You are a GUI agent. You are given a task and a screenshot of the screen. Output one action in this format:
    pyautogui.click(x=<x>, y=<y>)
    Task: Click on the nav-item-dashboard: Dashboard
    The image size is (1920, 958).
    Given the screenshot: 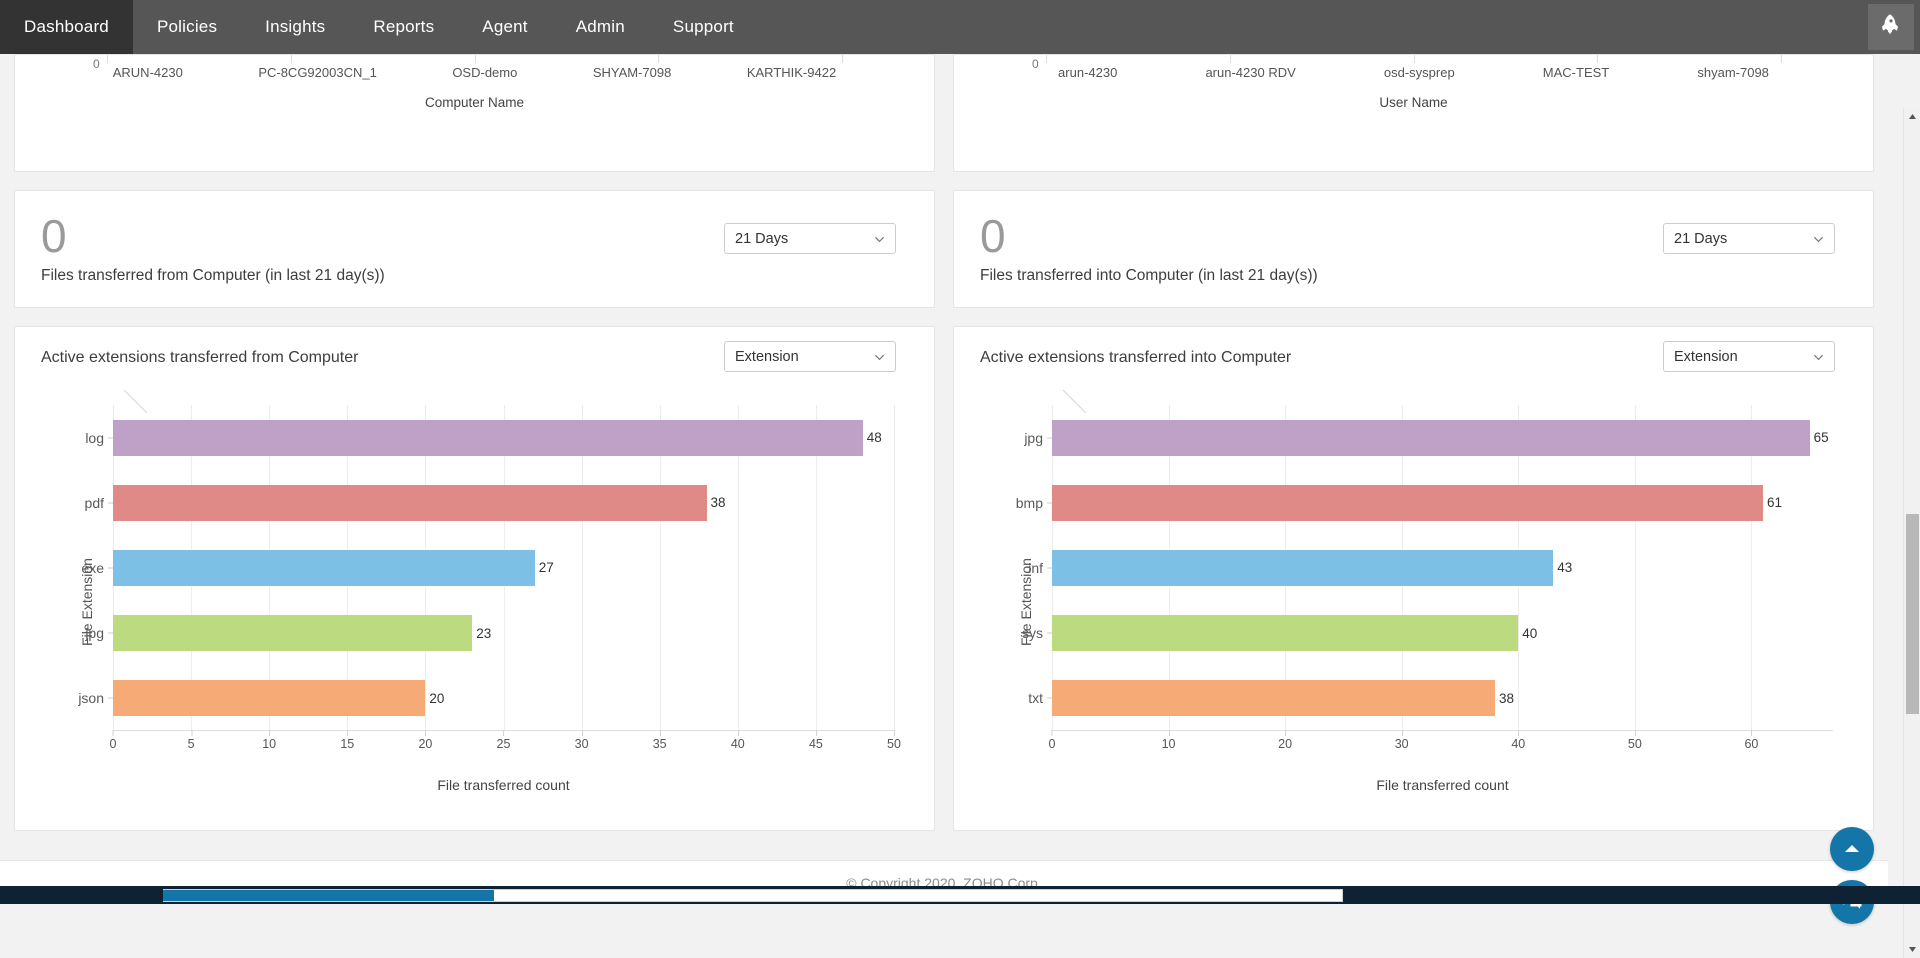 What is the action you would take?
    pyautogui.click(x=66, y=27)
    